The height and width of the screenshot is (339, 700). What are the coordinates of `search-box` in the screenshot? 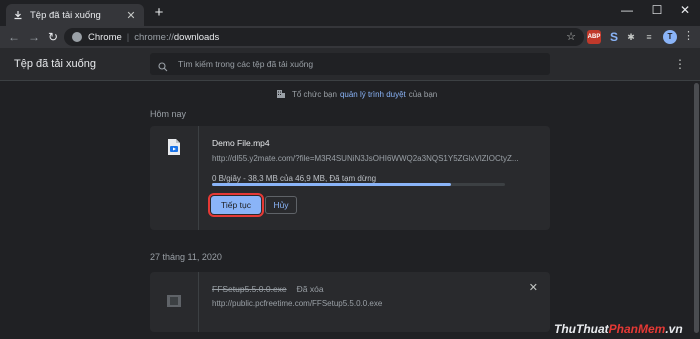 It's located at (350, 64).